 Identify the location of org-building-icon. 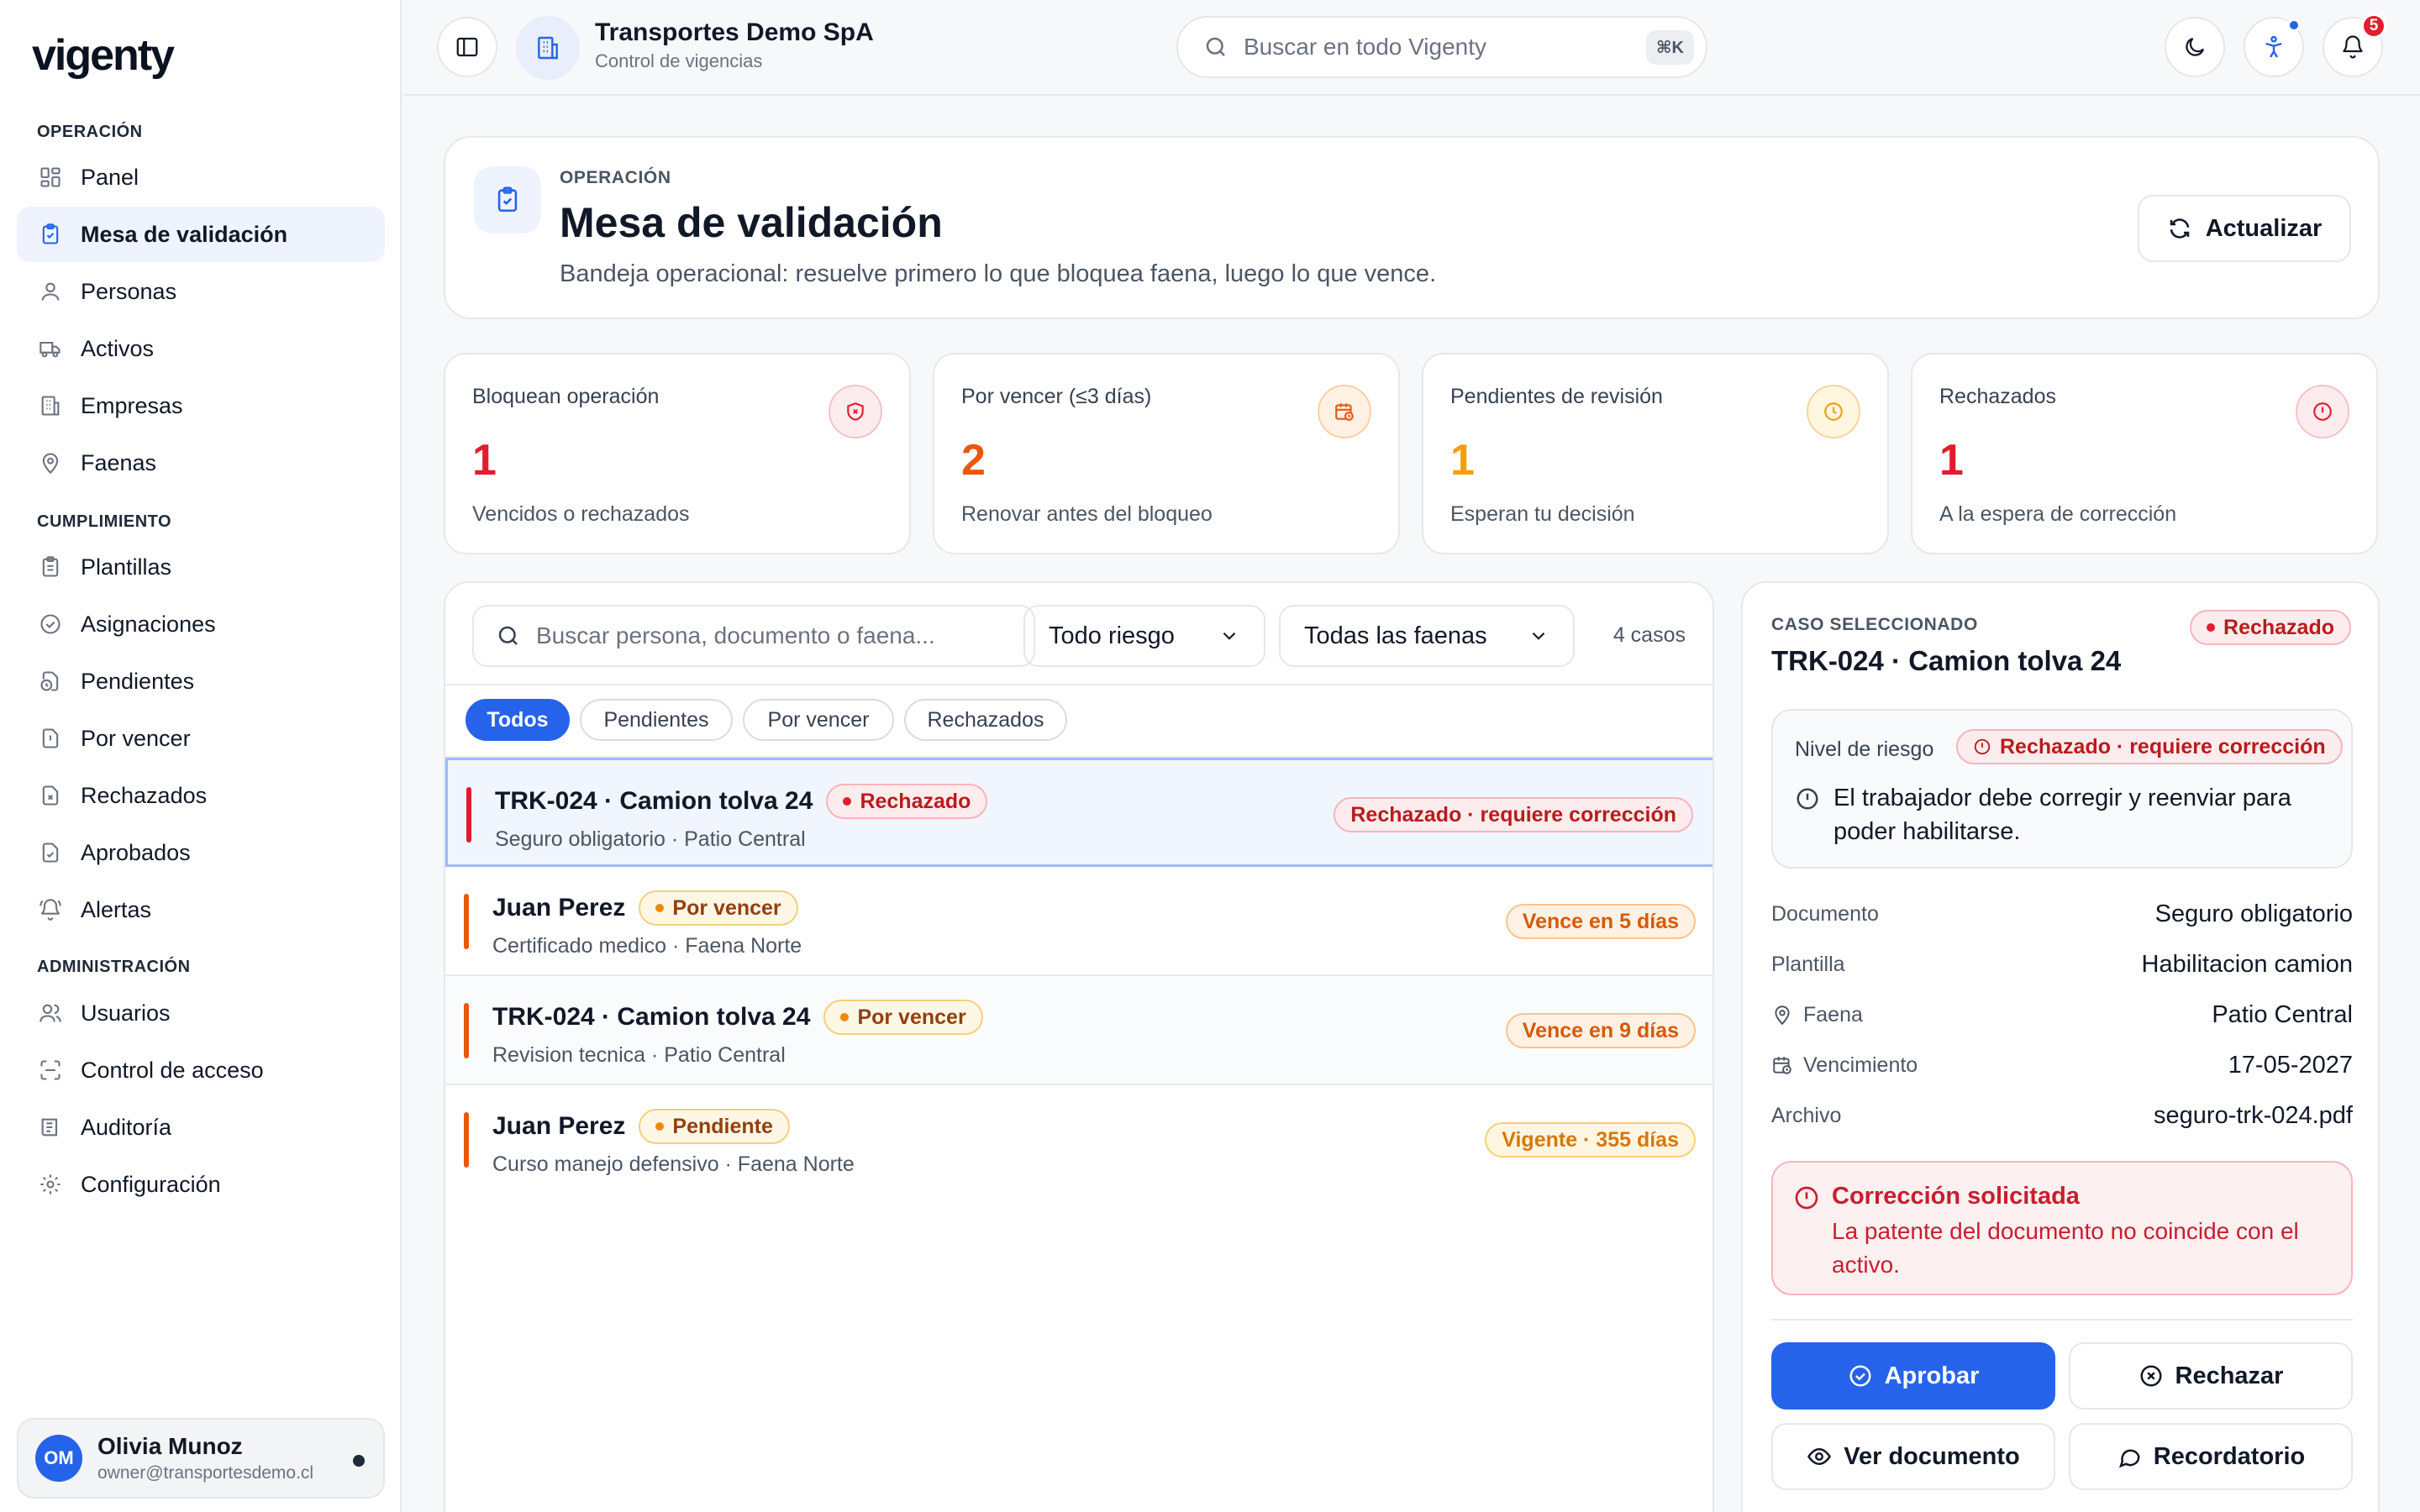
(548, 48).